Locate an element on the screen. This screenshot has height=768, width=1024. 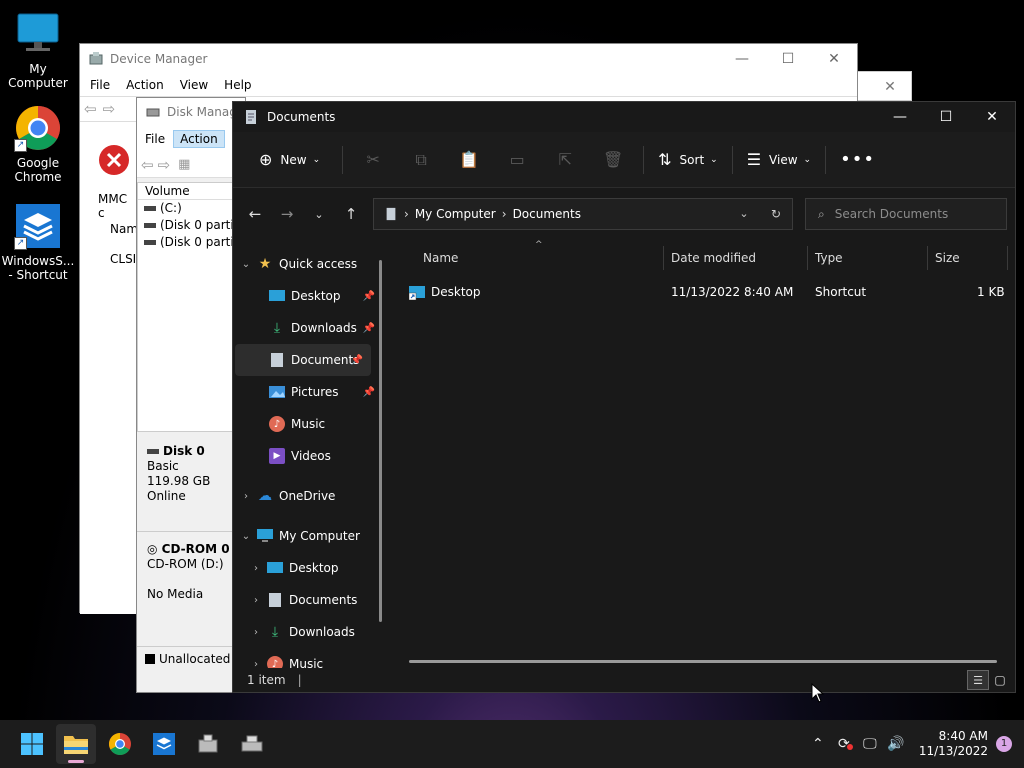
search-input: ⌕ Search Documents is located at coordinates (906, 214).